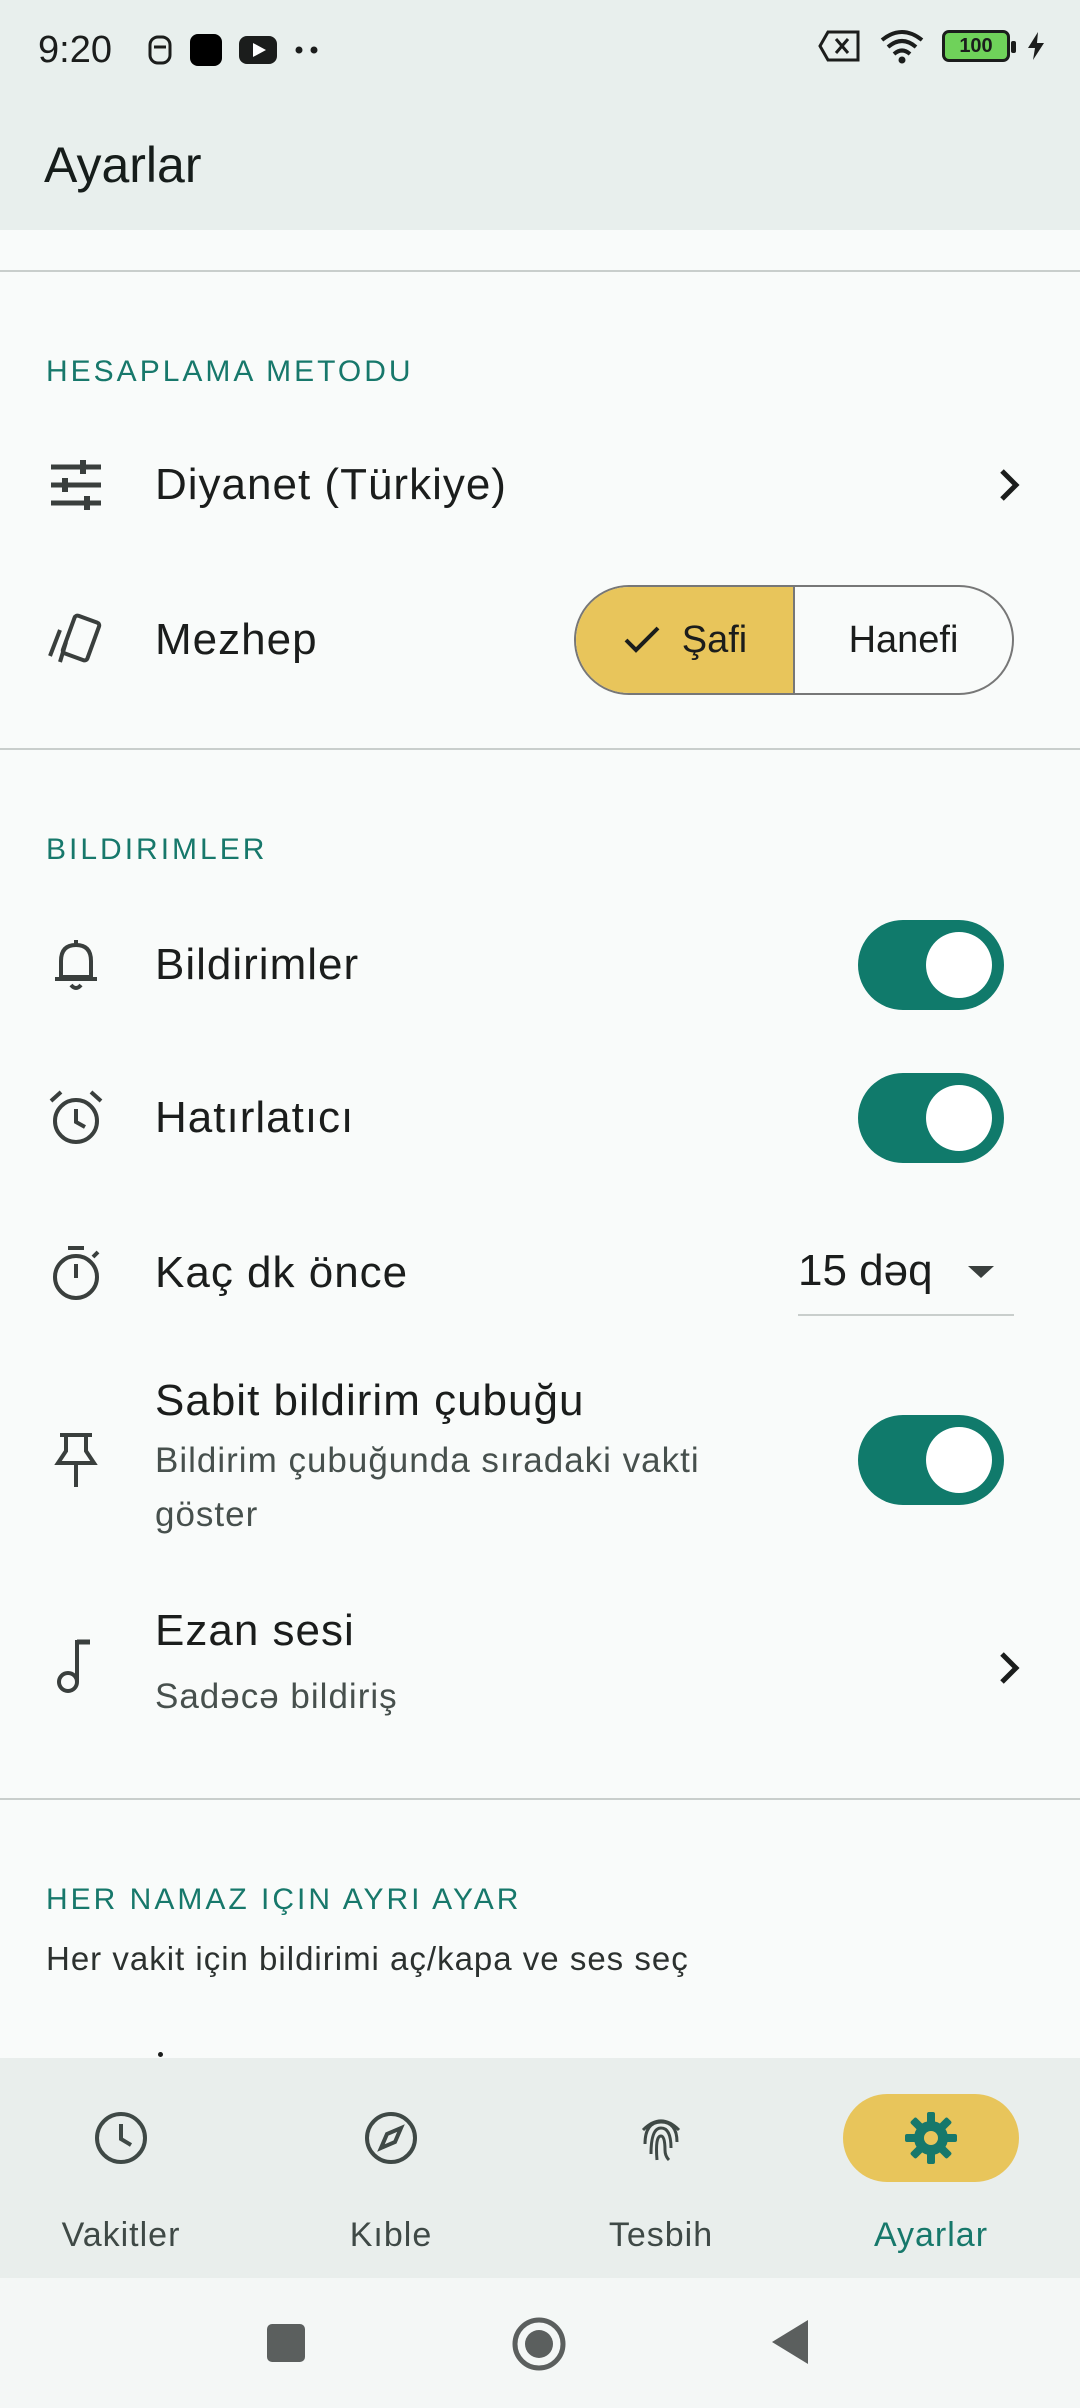  I want to click on home-button, so click(539, 2344).